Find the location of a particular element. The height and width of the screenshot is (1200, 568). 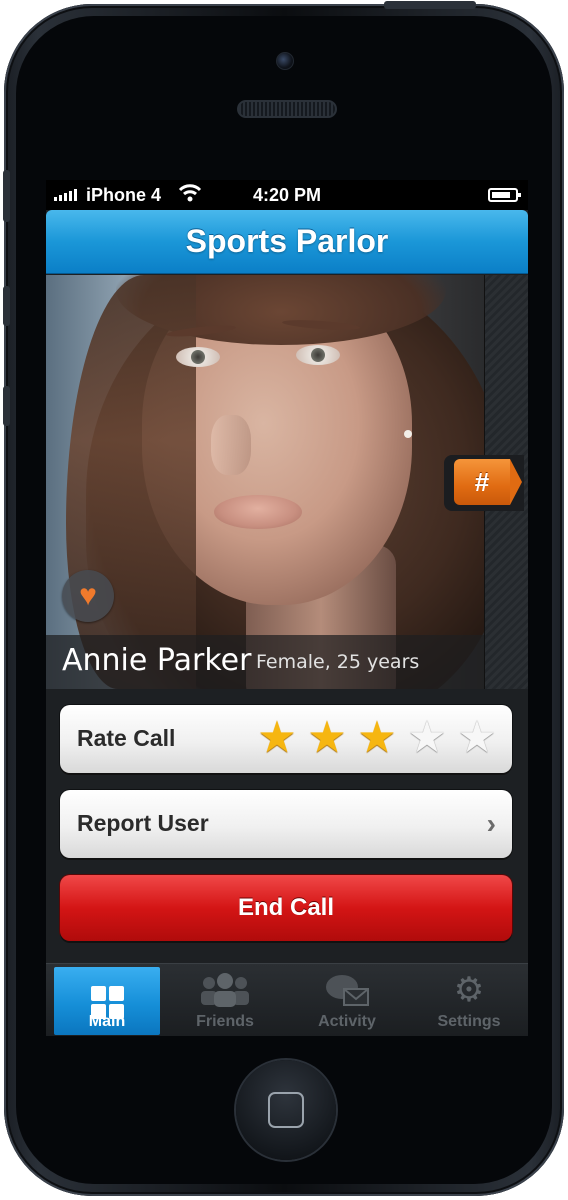

user-name: Annie Parker is located at coordinates (157, 660).